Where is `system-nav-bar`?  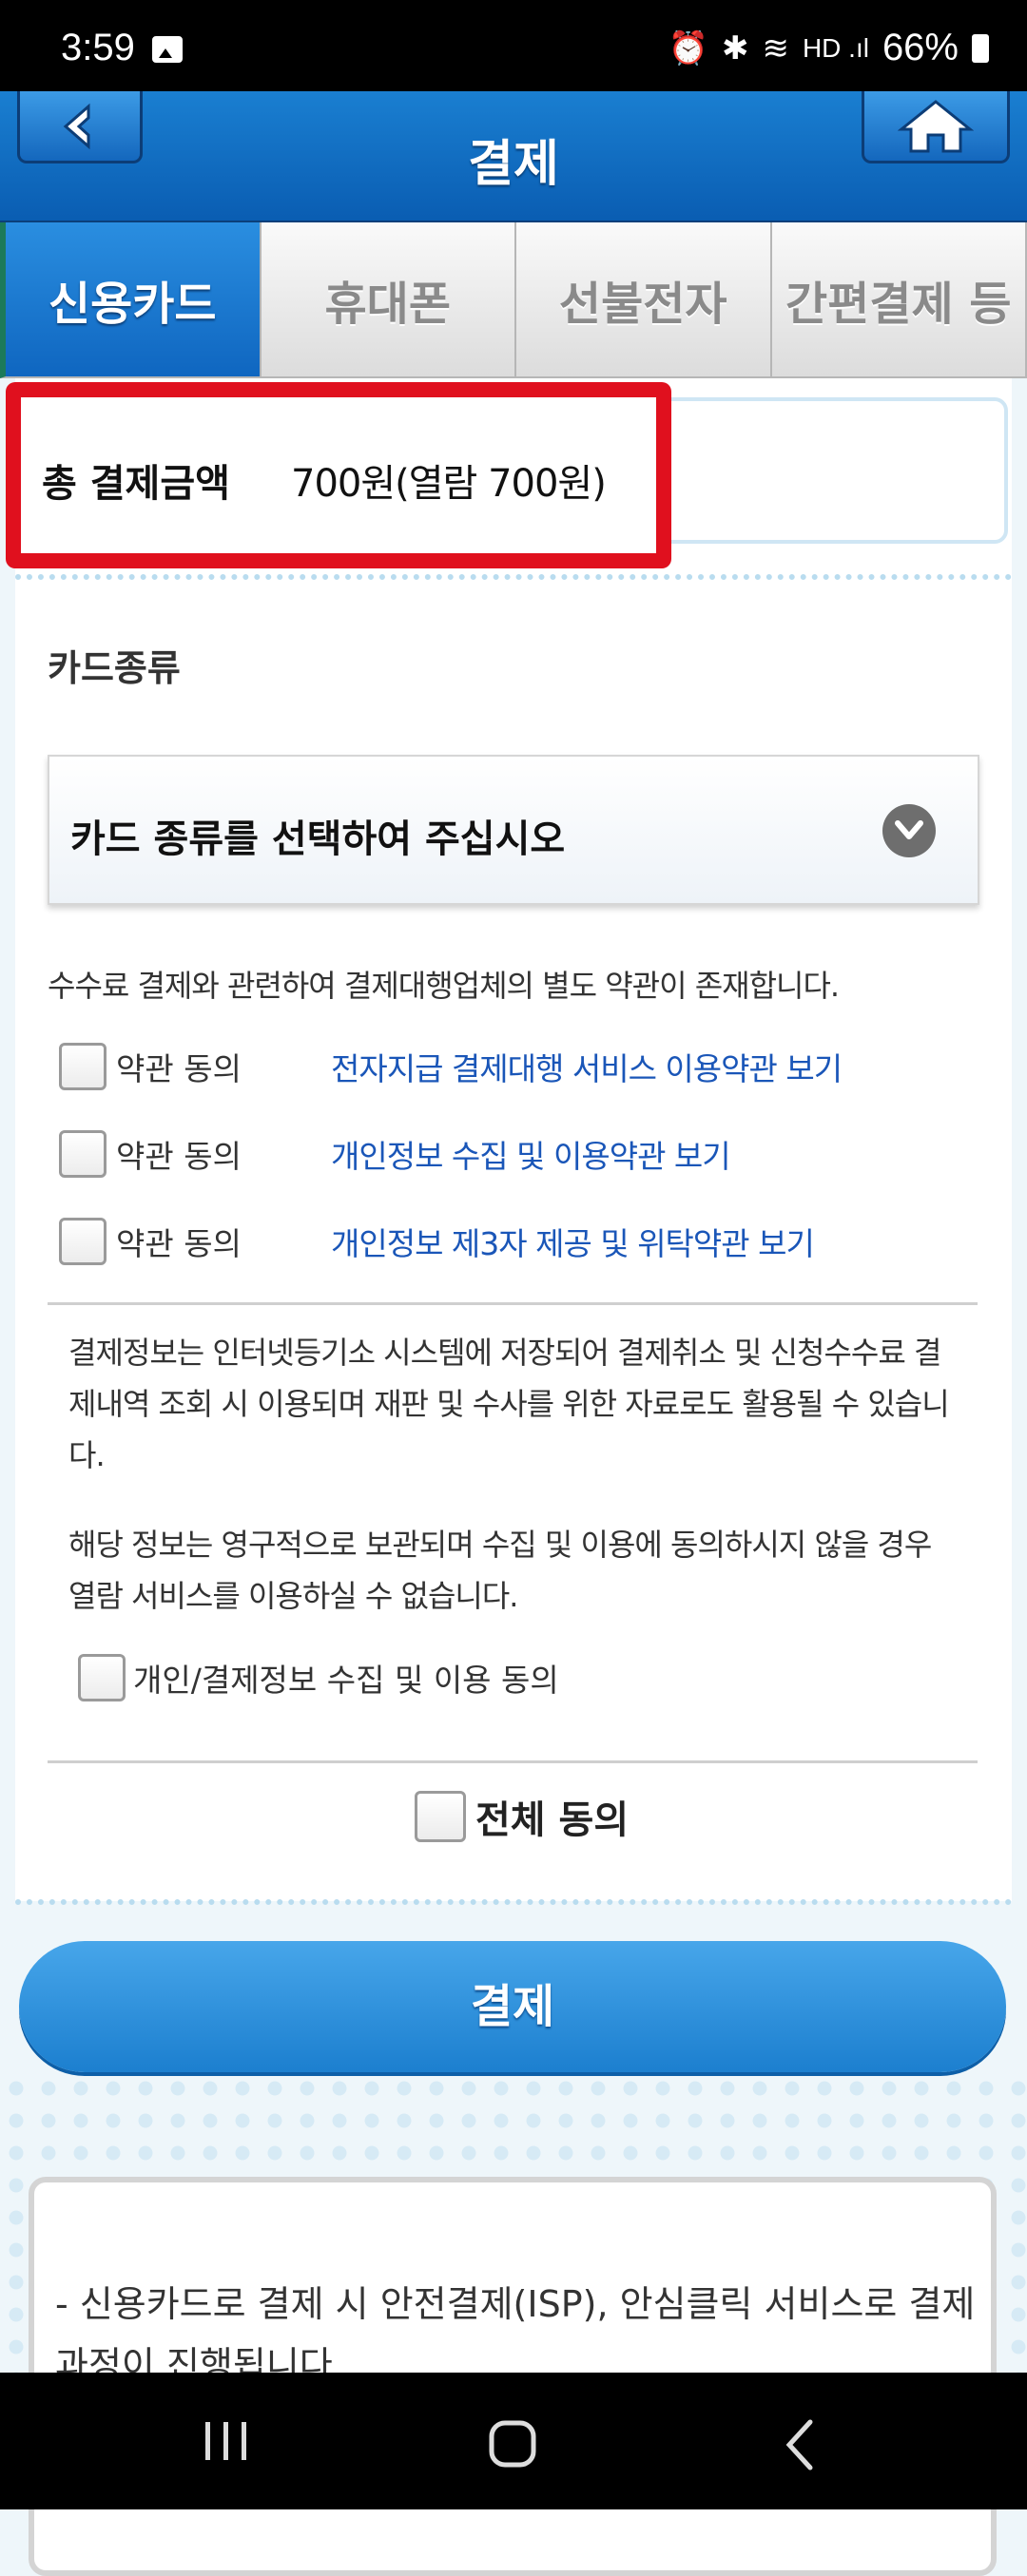 system-nav-bar is located at coordinates (513, 2441).